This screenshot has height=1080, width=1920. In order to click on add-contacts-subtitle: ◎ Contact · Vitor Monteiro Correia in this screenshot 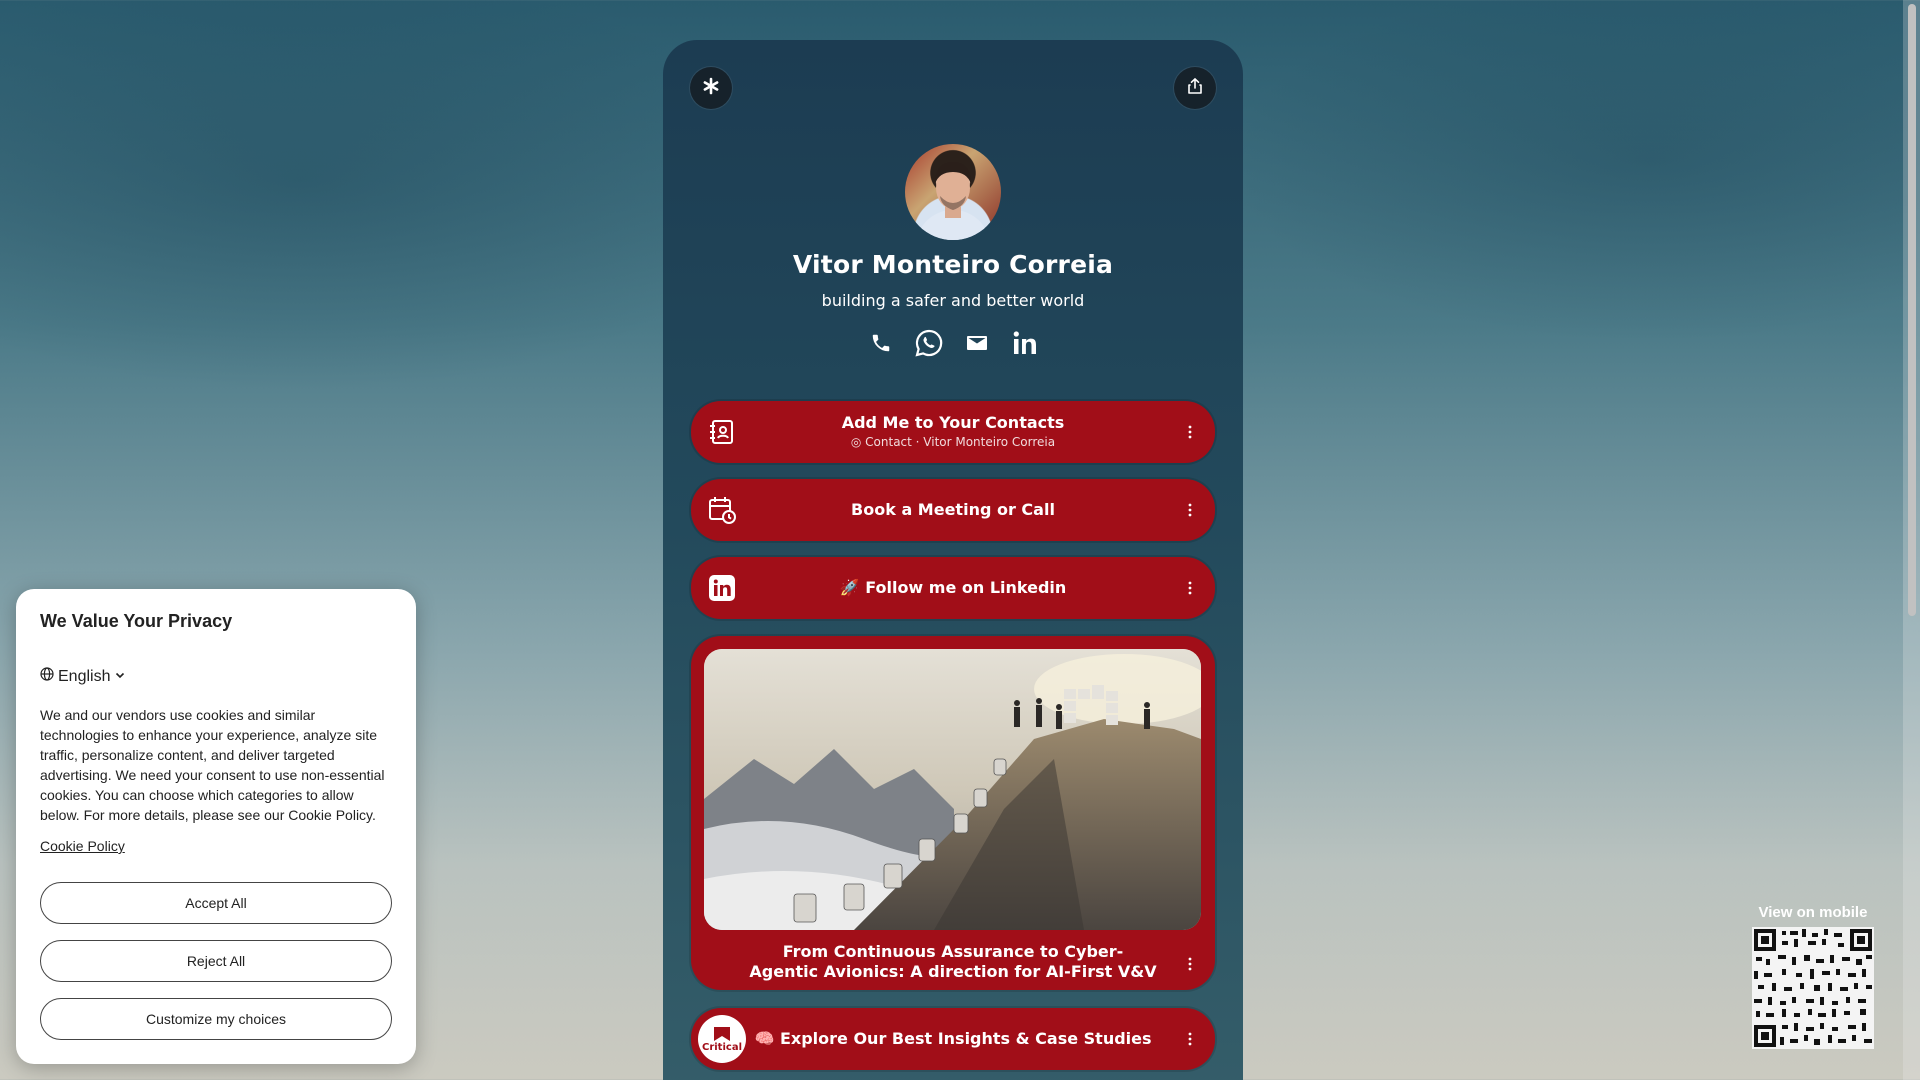, I will do `click(953, 442)`.